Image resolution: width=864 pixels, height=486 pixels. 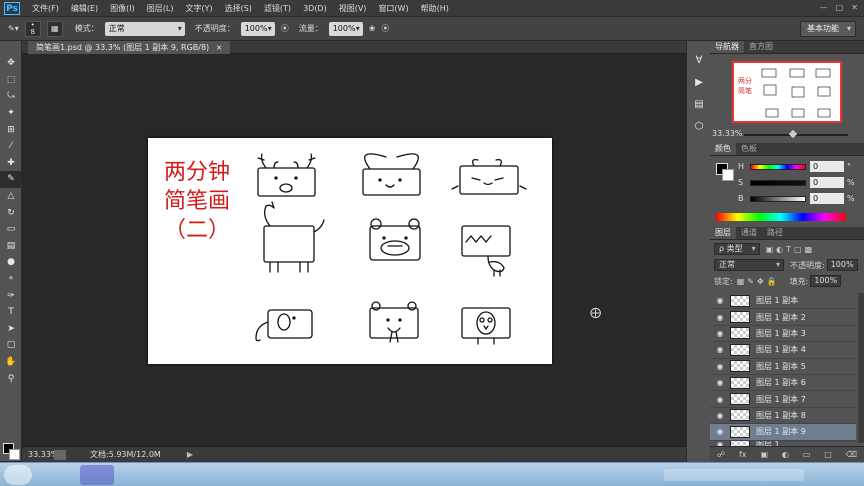 What do you see at coordinates (11, 262) in the screenshot?
I see `blur-tool-icon: ●` at bounding box center [11, 262].